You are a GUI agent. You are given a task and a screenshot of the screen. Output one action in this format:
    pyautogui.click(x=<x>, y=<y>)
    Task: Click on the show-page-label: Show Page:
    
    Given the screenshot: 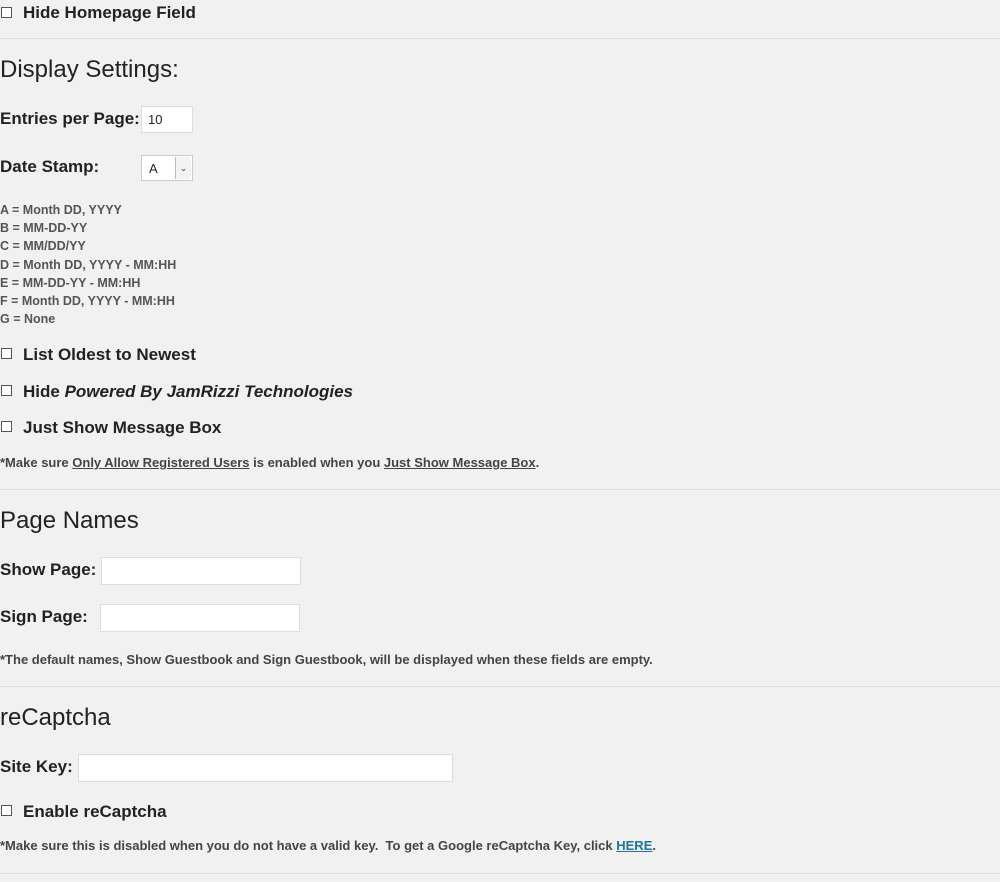 What is the action you would take?
    pyautogui.click(x=48, y=569)
    